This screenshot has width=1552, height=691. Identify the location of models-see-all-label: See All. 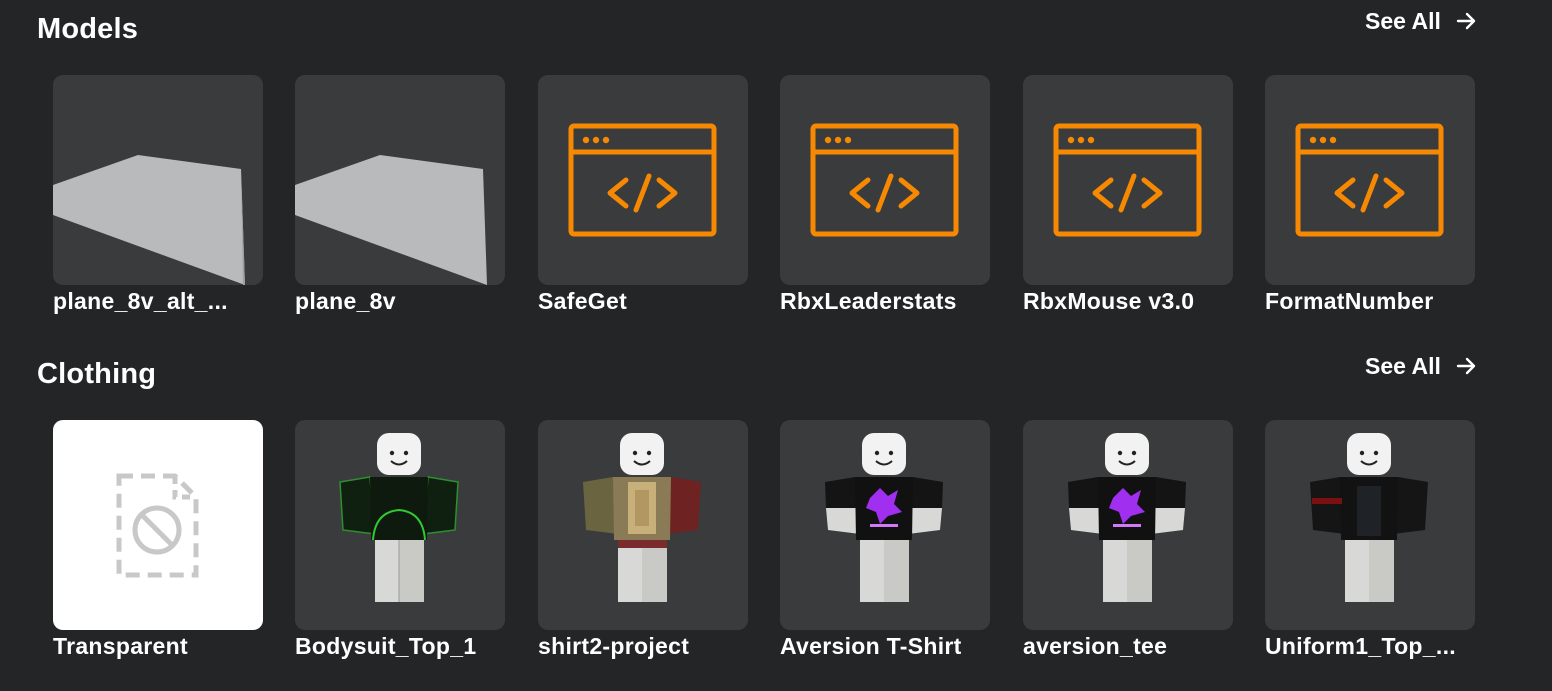
(1403, 20).